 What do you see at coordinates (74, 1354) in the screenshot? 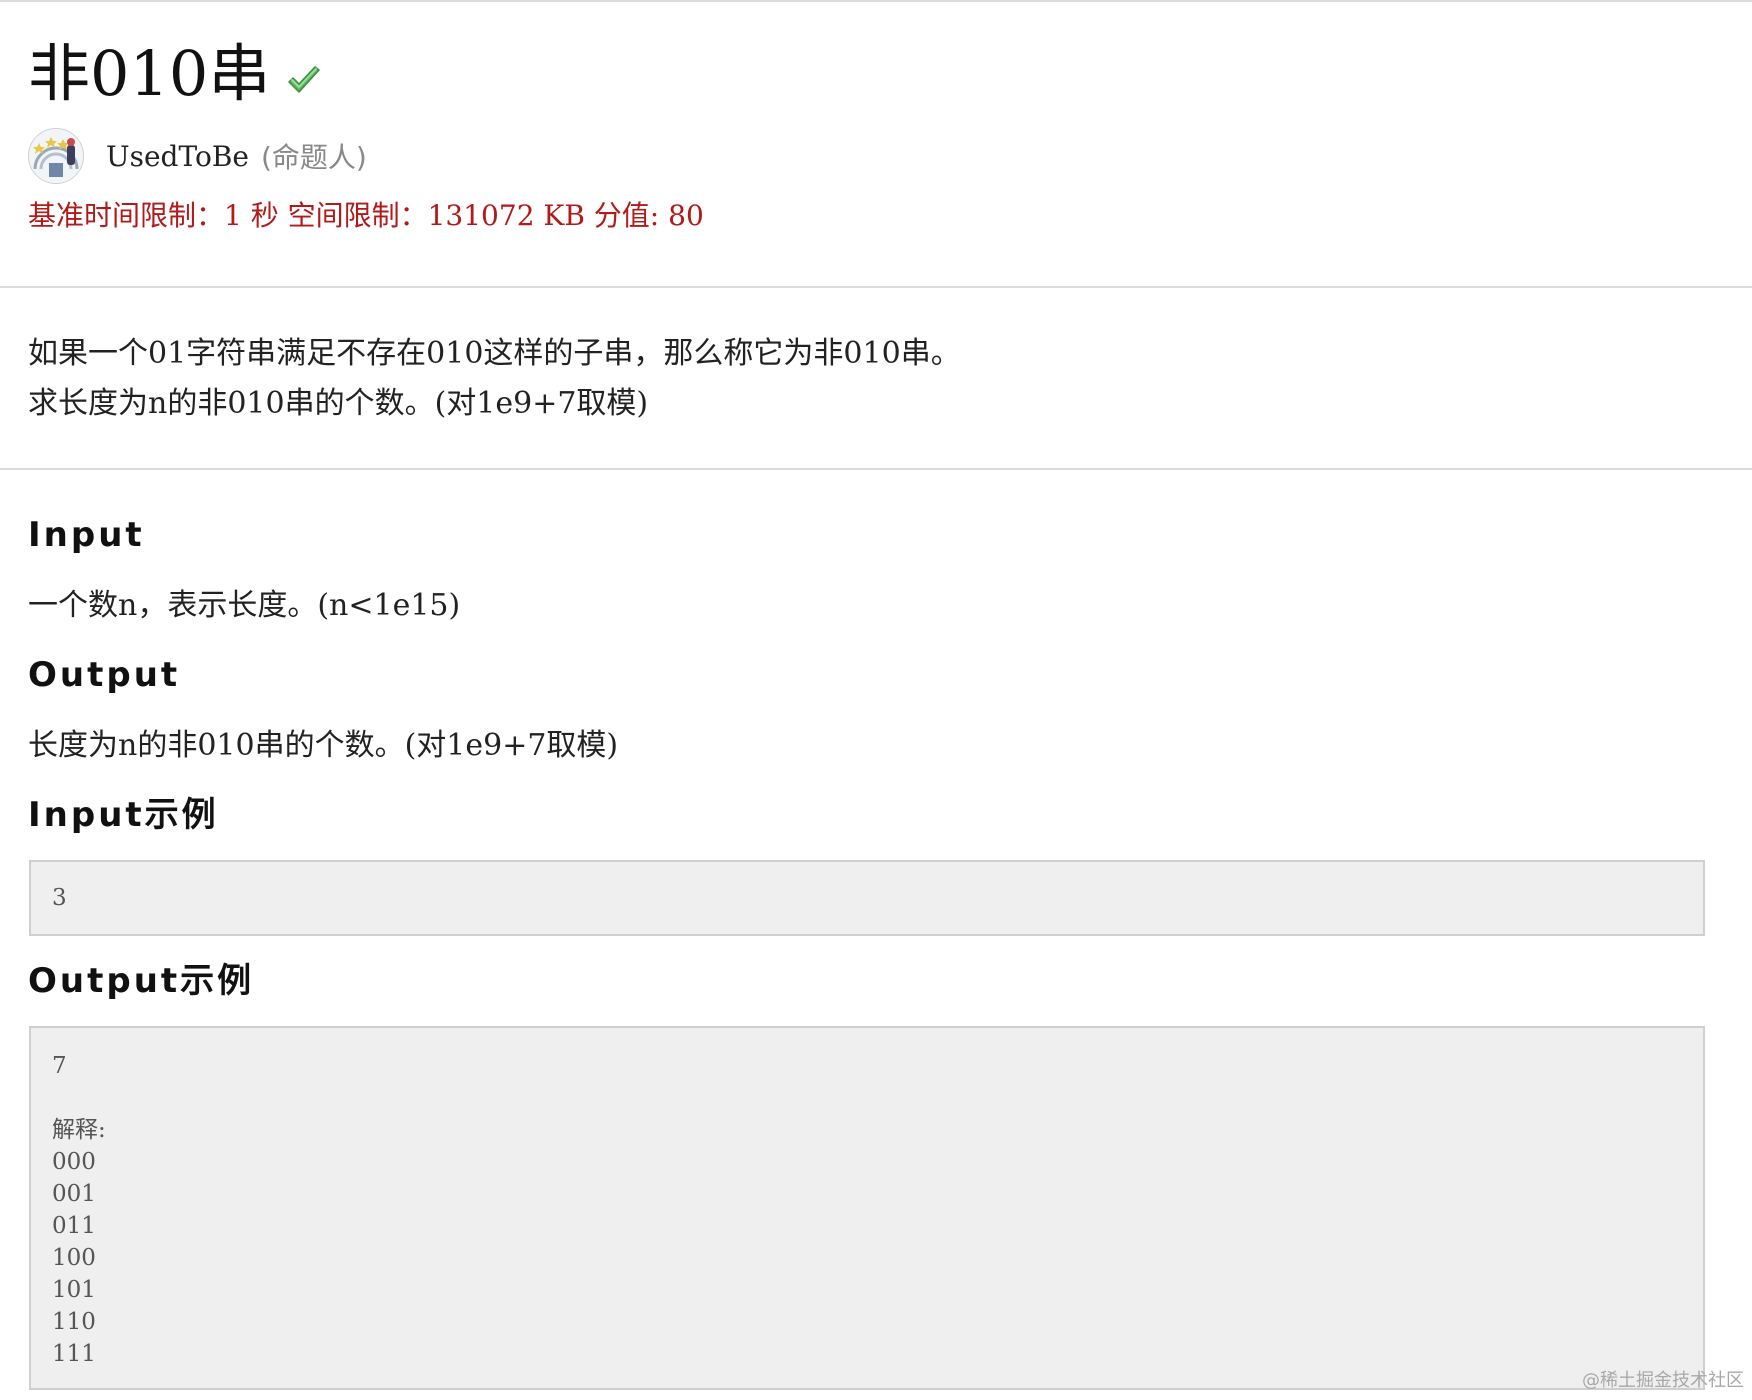
I see `output-example-line: 111` at bounding box center [74, 1354].